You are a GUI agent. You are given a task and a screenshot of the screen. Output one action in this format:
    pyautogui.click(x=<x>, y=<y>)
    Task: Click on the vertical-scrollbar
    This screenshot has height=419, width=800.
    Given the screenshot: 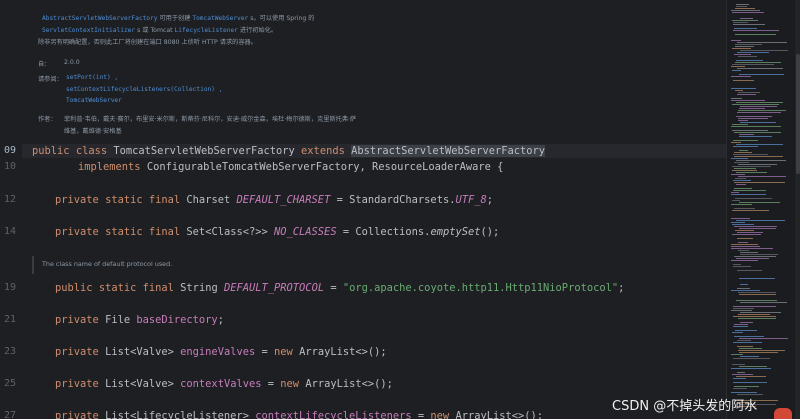 What is the action you would take?
    pyautogui.click(x=797, y=209)
    